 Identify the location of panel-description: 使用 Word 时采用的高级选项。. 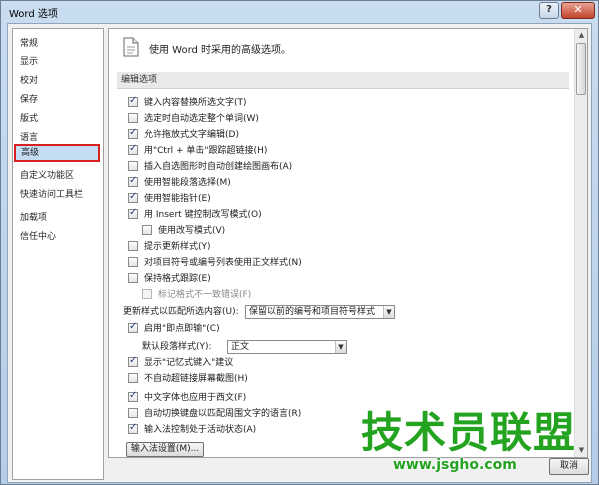
(220, 50).